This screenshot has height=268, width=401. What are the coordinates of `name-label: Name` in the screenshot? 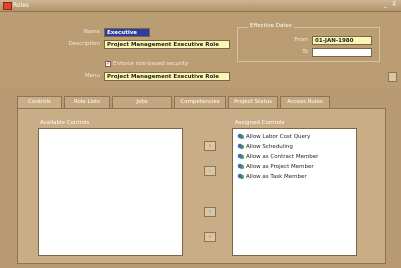 It's located at (91, 32).